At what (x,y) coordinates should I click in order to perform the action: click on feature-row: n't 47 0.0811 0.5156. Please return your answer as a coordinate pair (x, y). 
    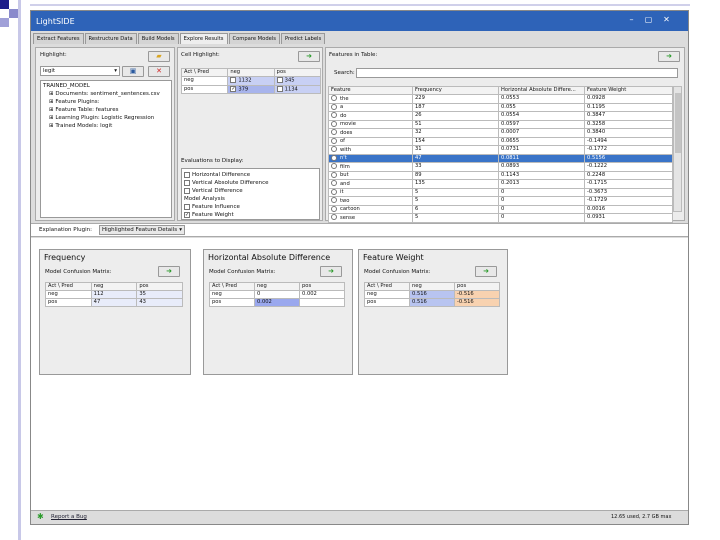
    Looking at the image, I should click on (500, 158).